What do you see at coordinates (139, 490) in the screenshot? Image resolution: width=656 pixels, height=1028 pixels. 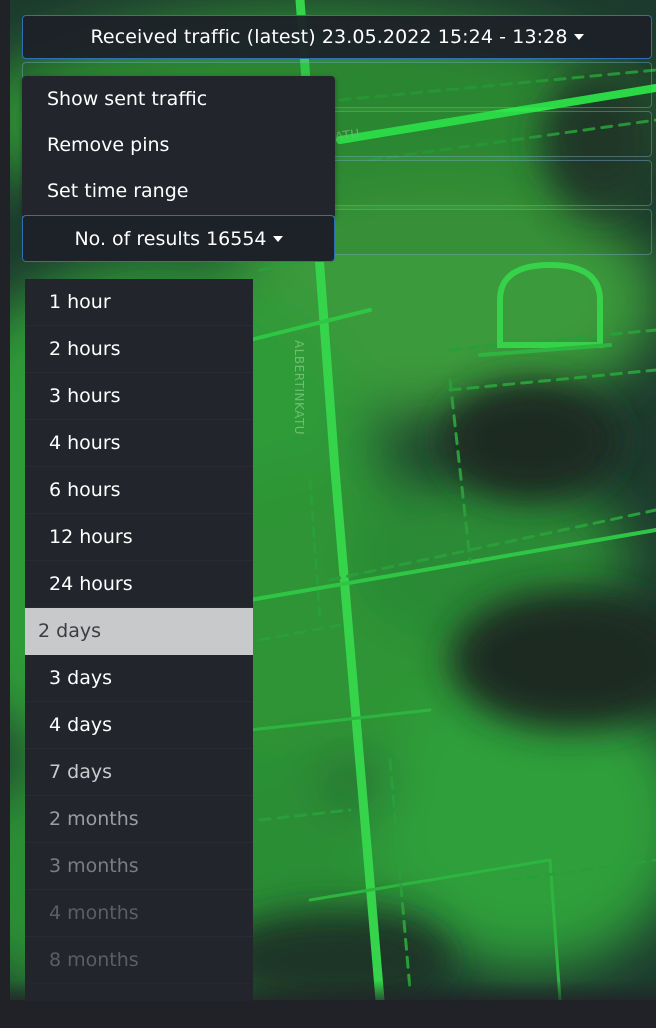 I see `time-range-option: 6 hours` at bounding box center [139, 490].